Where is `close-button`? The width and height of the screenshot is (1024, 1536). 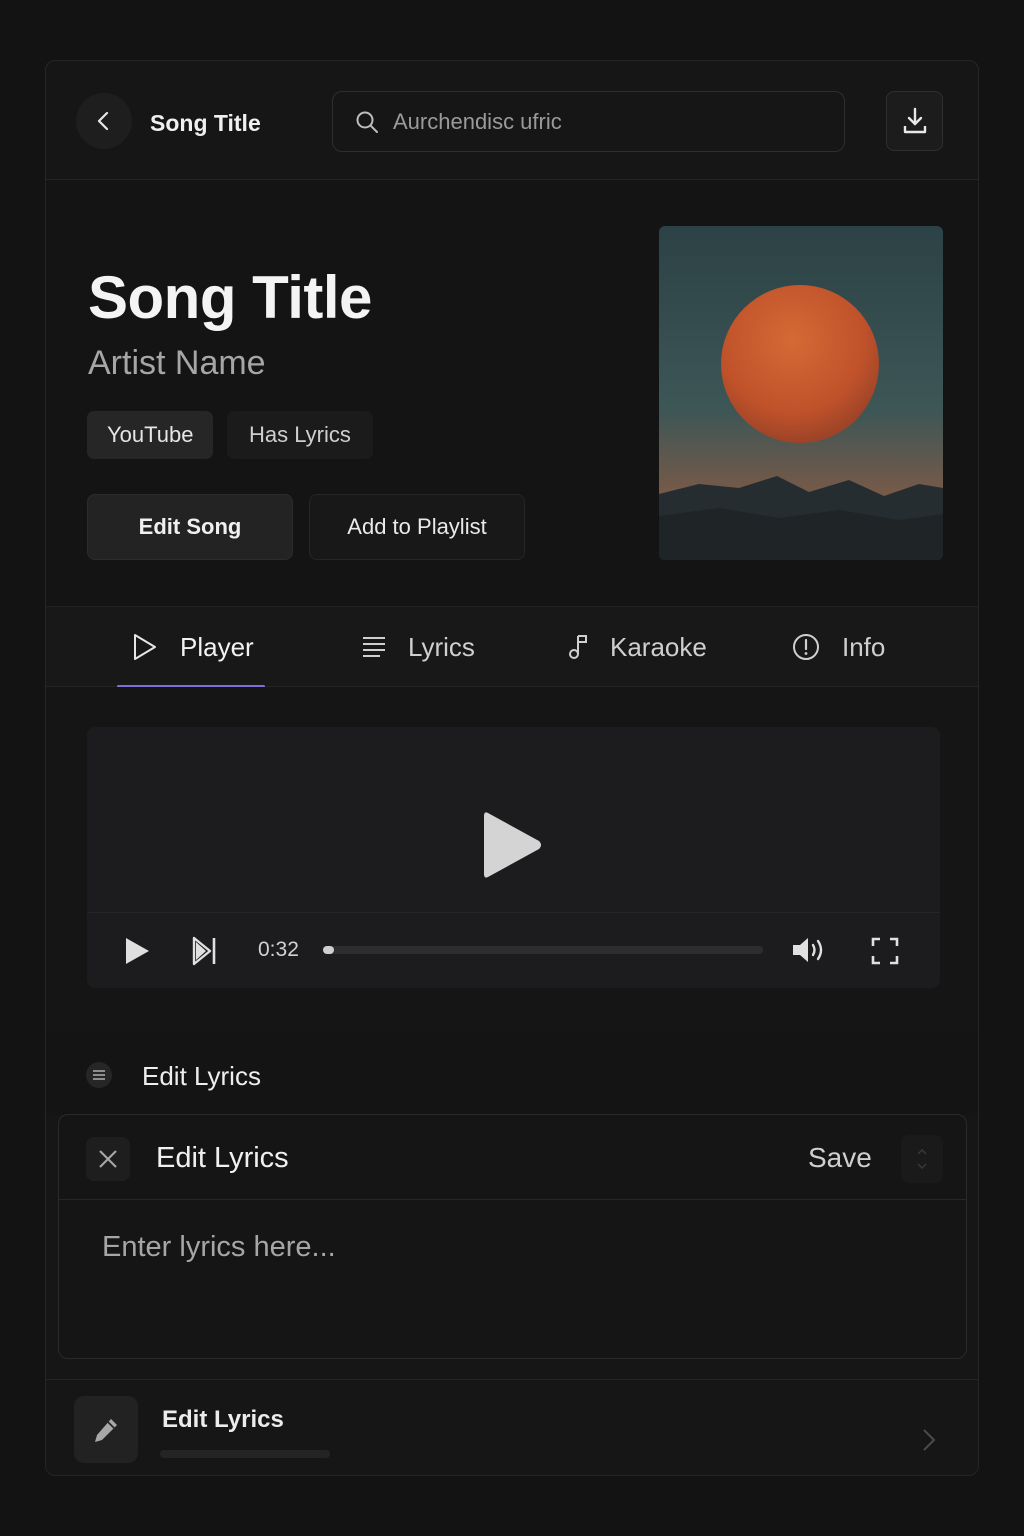
close-button is located at coordinates (108, 1159).